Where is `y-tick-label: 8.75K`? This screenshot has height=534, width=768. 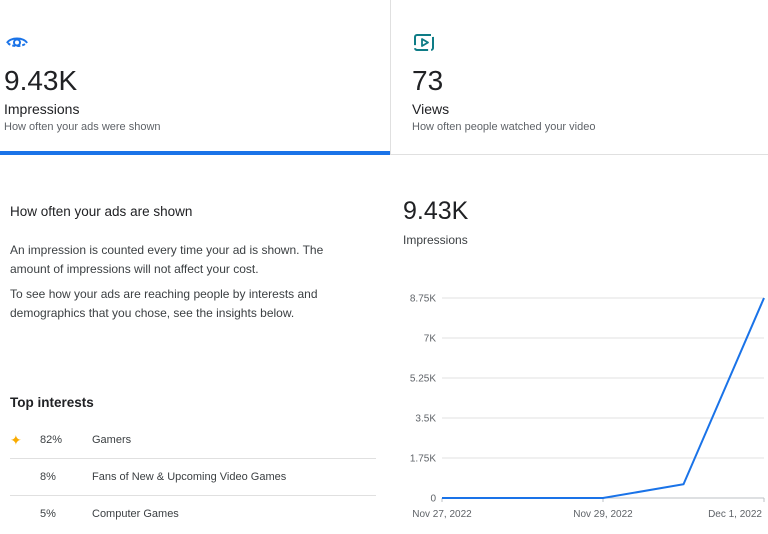
y-tick-label: 8.75K is located at coordinates (423, 299).